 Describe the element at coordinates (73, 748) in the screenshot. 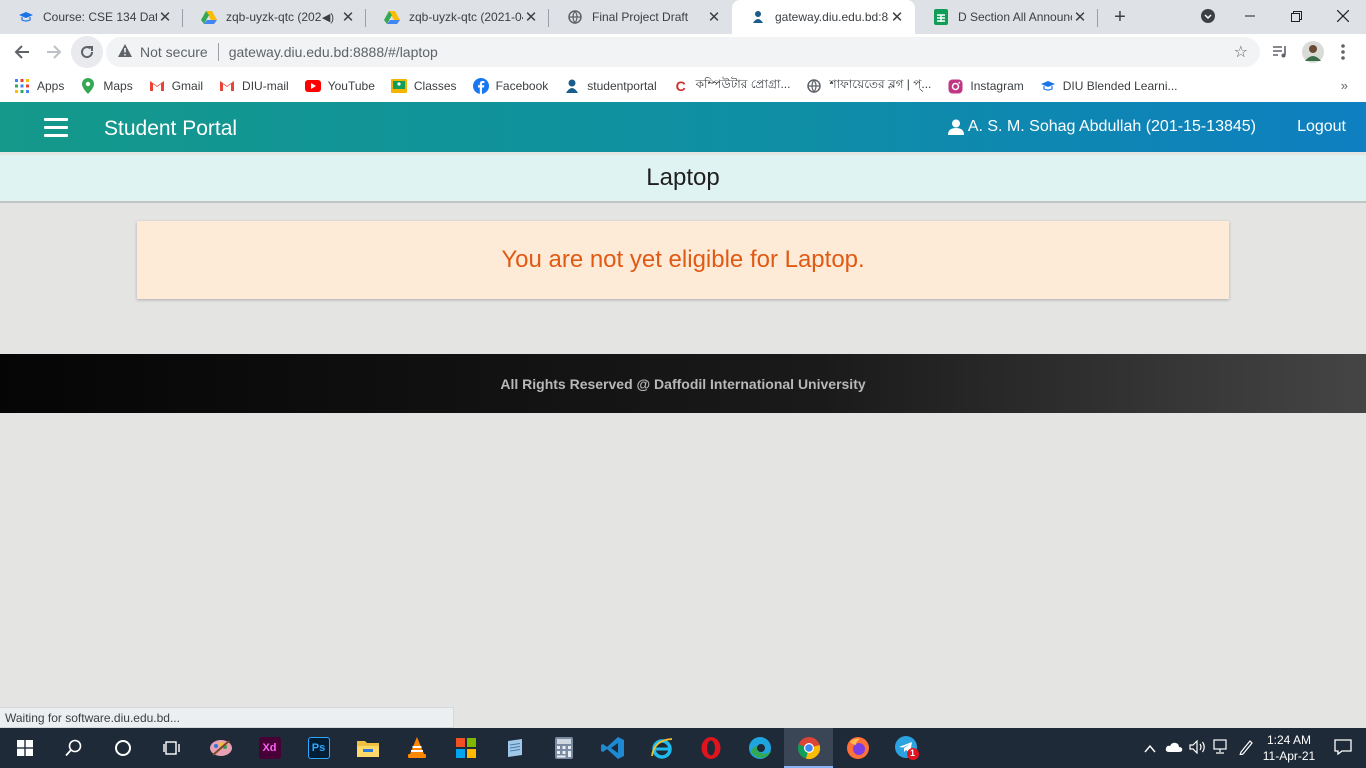

I see `search-icon` at that location.